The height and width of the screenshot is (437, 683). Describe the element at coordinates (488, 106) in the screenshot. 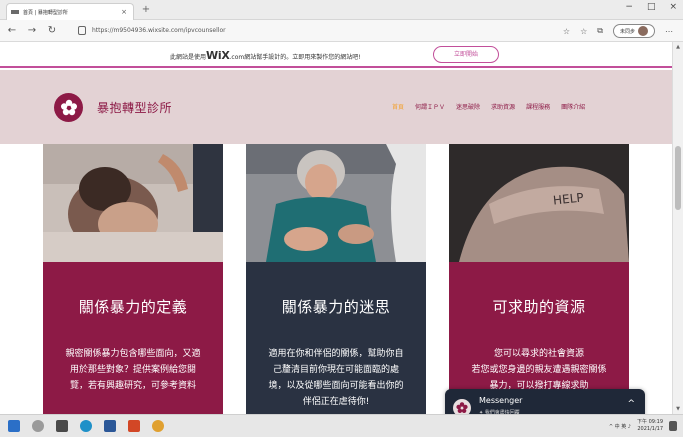

I see `site-nav: 首頁 何謂ＩＰＶ 迷思破除 求助資源 課程服務 團隊介紹` at that location.